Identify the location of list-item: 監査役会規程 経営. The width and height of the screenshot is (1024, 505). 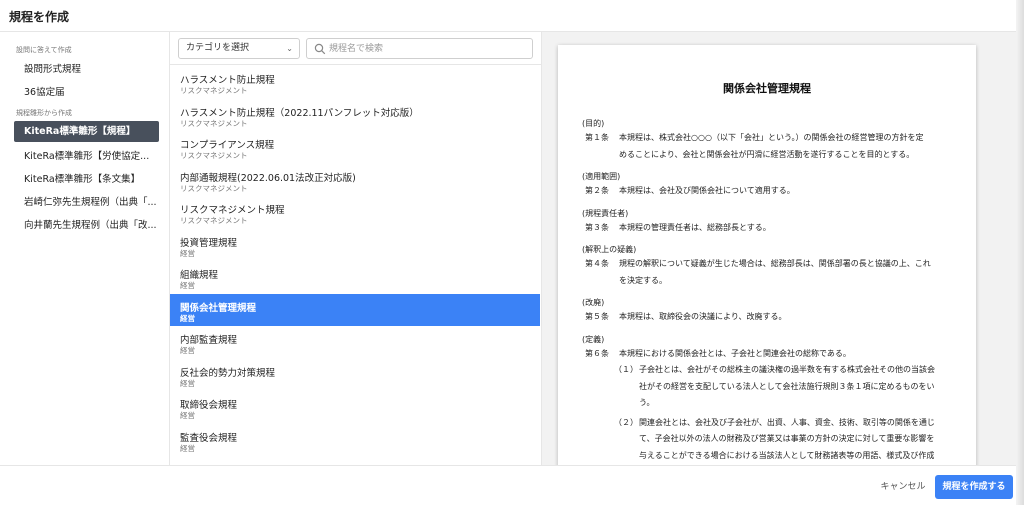
(355, 440).